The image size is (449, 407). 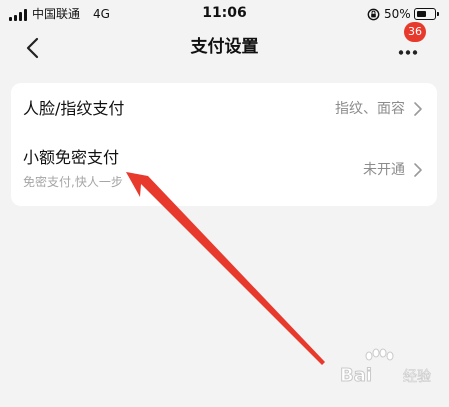 What do you see at coordinates (370, 109) in the screenshot?
I see `row-value: 指纹、面容` at bounding box center [370, 109].